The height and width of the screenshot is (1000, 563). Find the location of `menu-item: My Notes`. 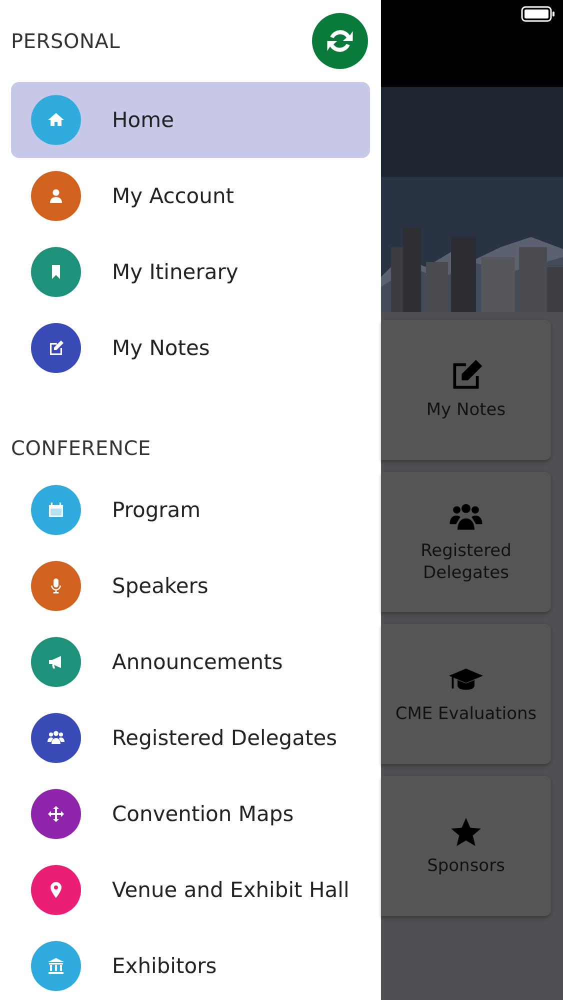

menu-item: My Notes is located at coordinates (190, 348).